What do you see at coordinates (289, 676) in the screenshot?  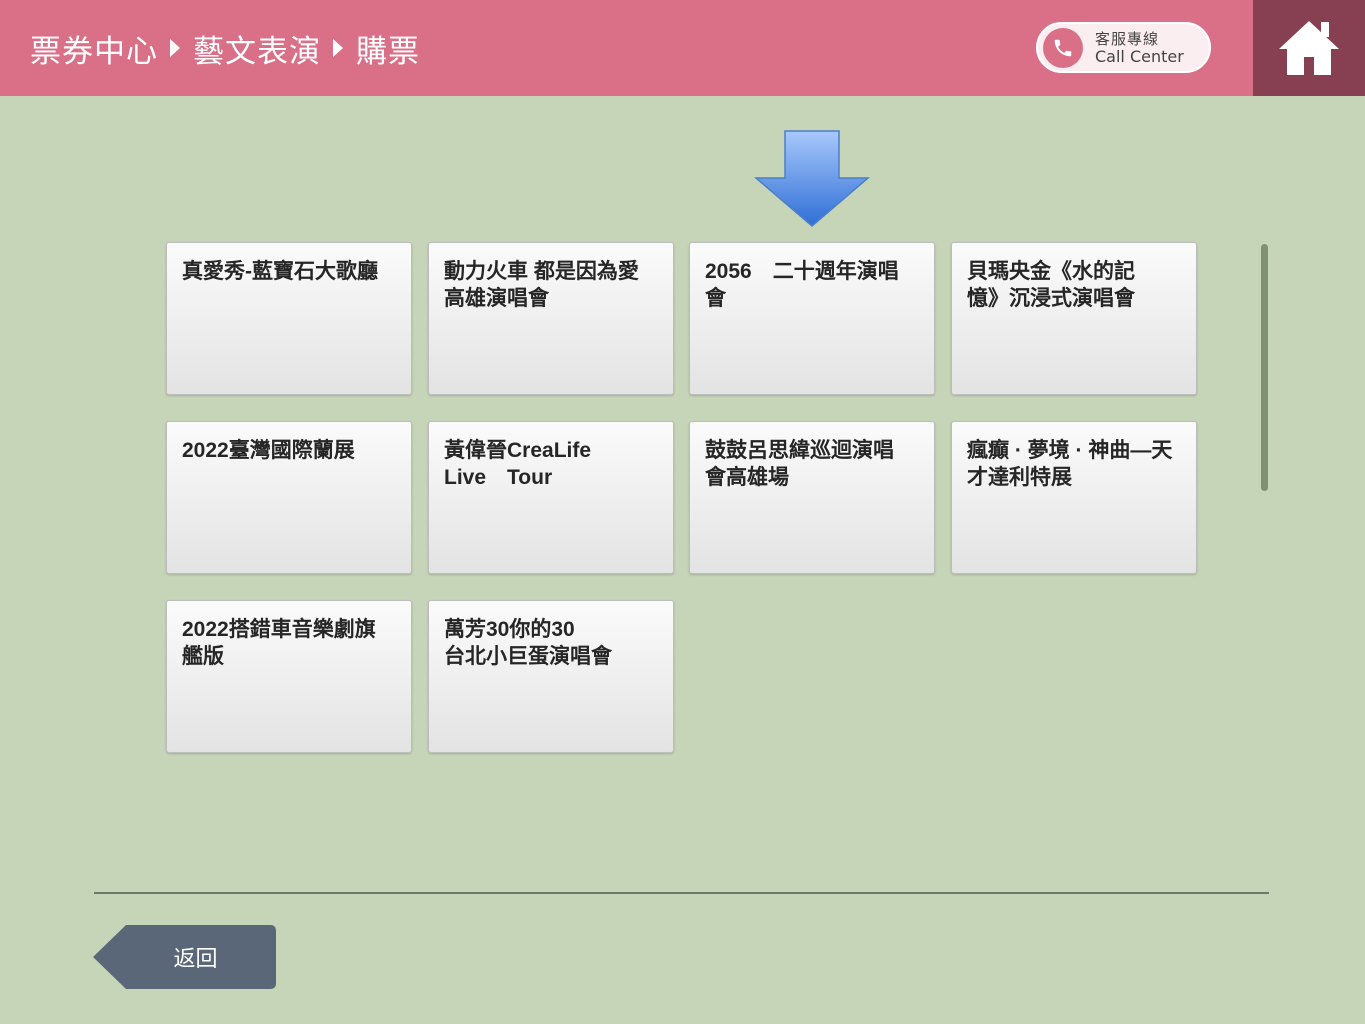 I see `event-item-9: 2022搭錯車音樂劇旗 艦版` at bounding box center [289, 676].